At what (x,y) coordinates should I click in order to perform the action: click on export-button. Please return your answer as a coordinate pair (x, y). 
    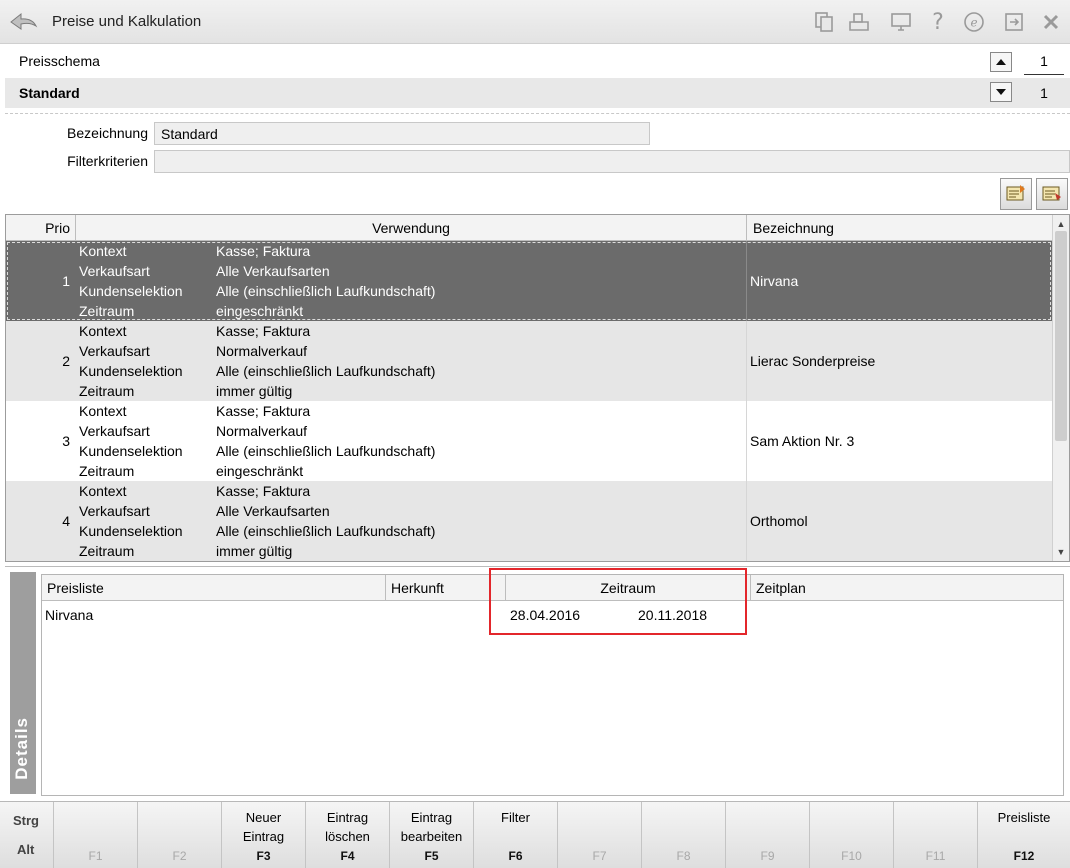
    Looking at the image, I should click on (1052, 194).